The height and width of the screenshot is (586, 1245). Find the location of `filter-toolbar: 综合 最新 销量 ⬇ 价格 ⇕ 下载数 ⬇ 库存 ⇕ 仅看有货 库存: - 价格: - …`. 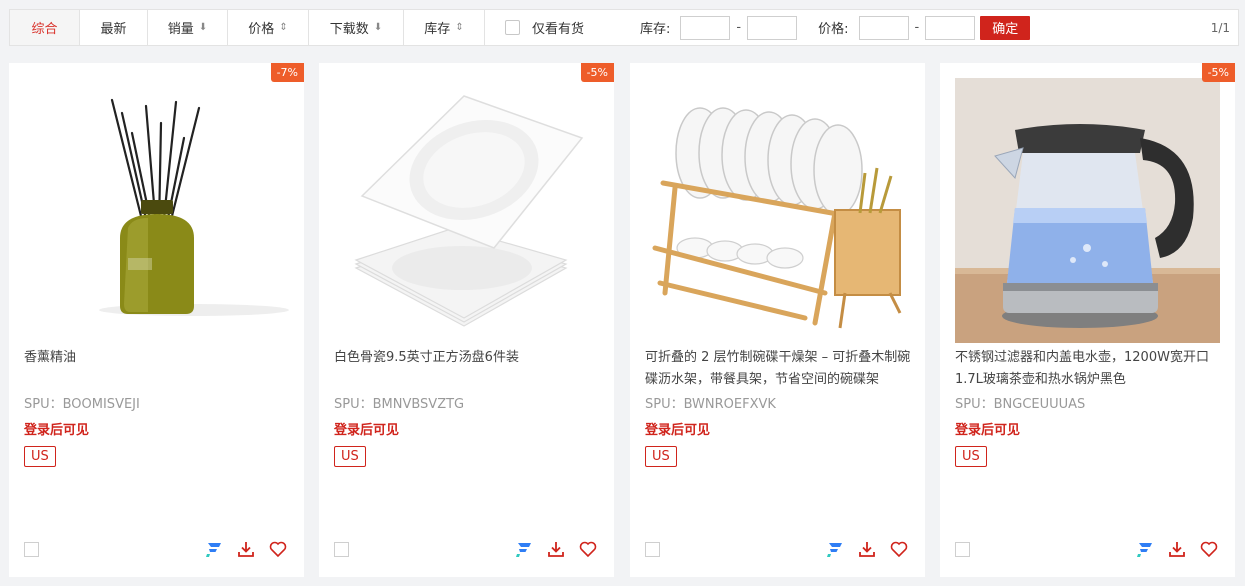

filter-toolbar: 综合 最新 销量 ⬇ 价格 ⇕ 下载数 ⬇ 库存 ⇕ 仅看有货 库存: - 价格: - … is located at coordinates (624, 27).